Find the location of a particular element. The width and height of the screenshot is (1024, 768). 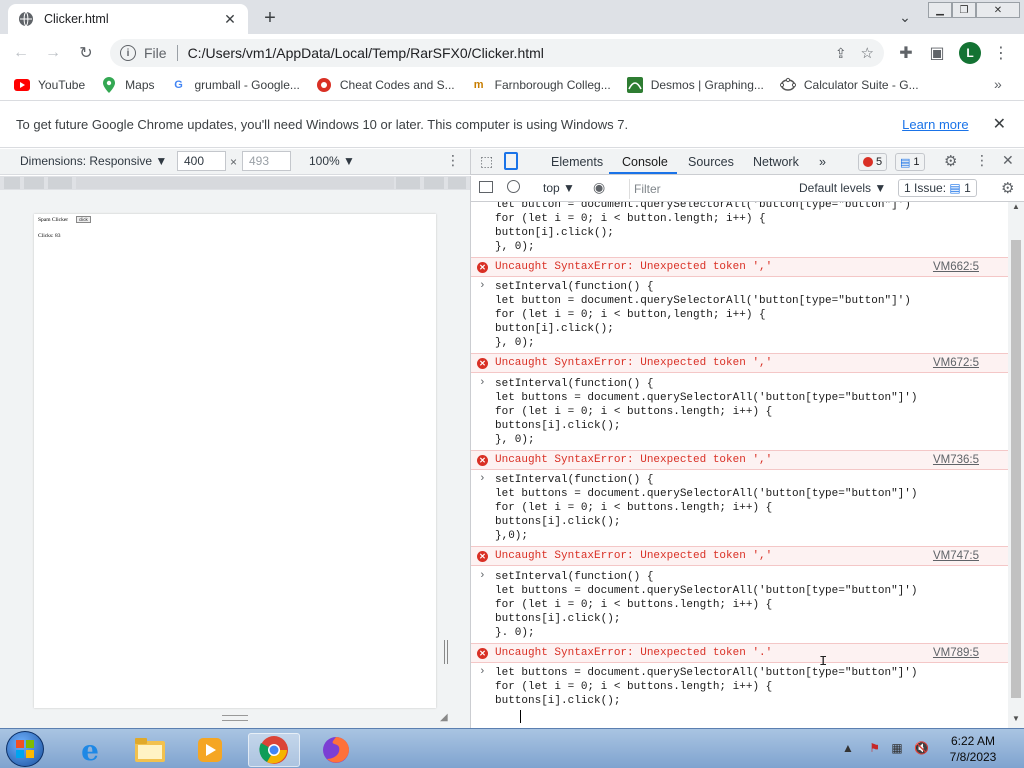

tab-elements: Elements is located at coordinates (577, 162).